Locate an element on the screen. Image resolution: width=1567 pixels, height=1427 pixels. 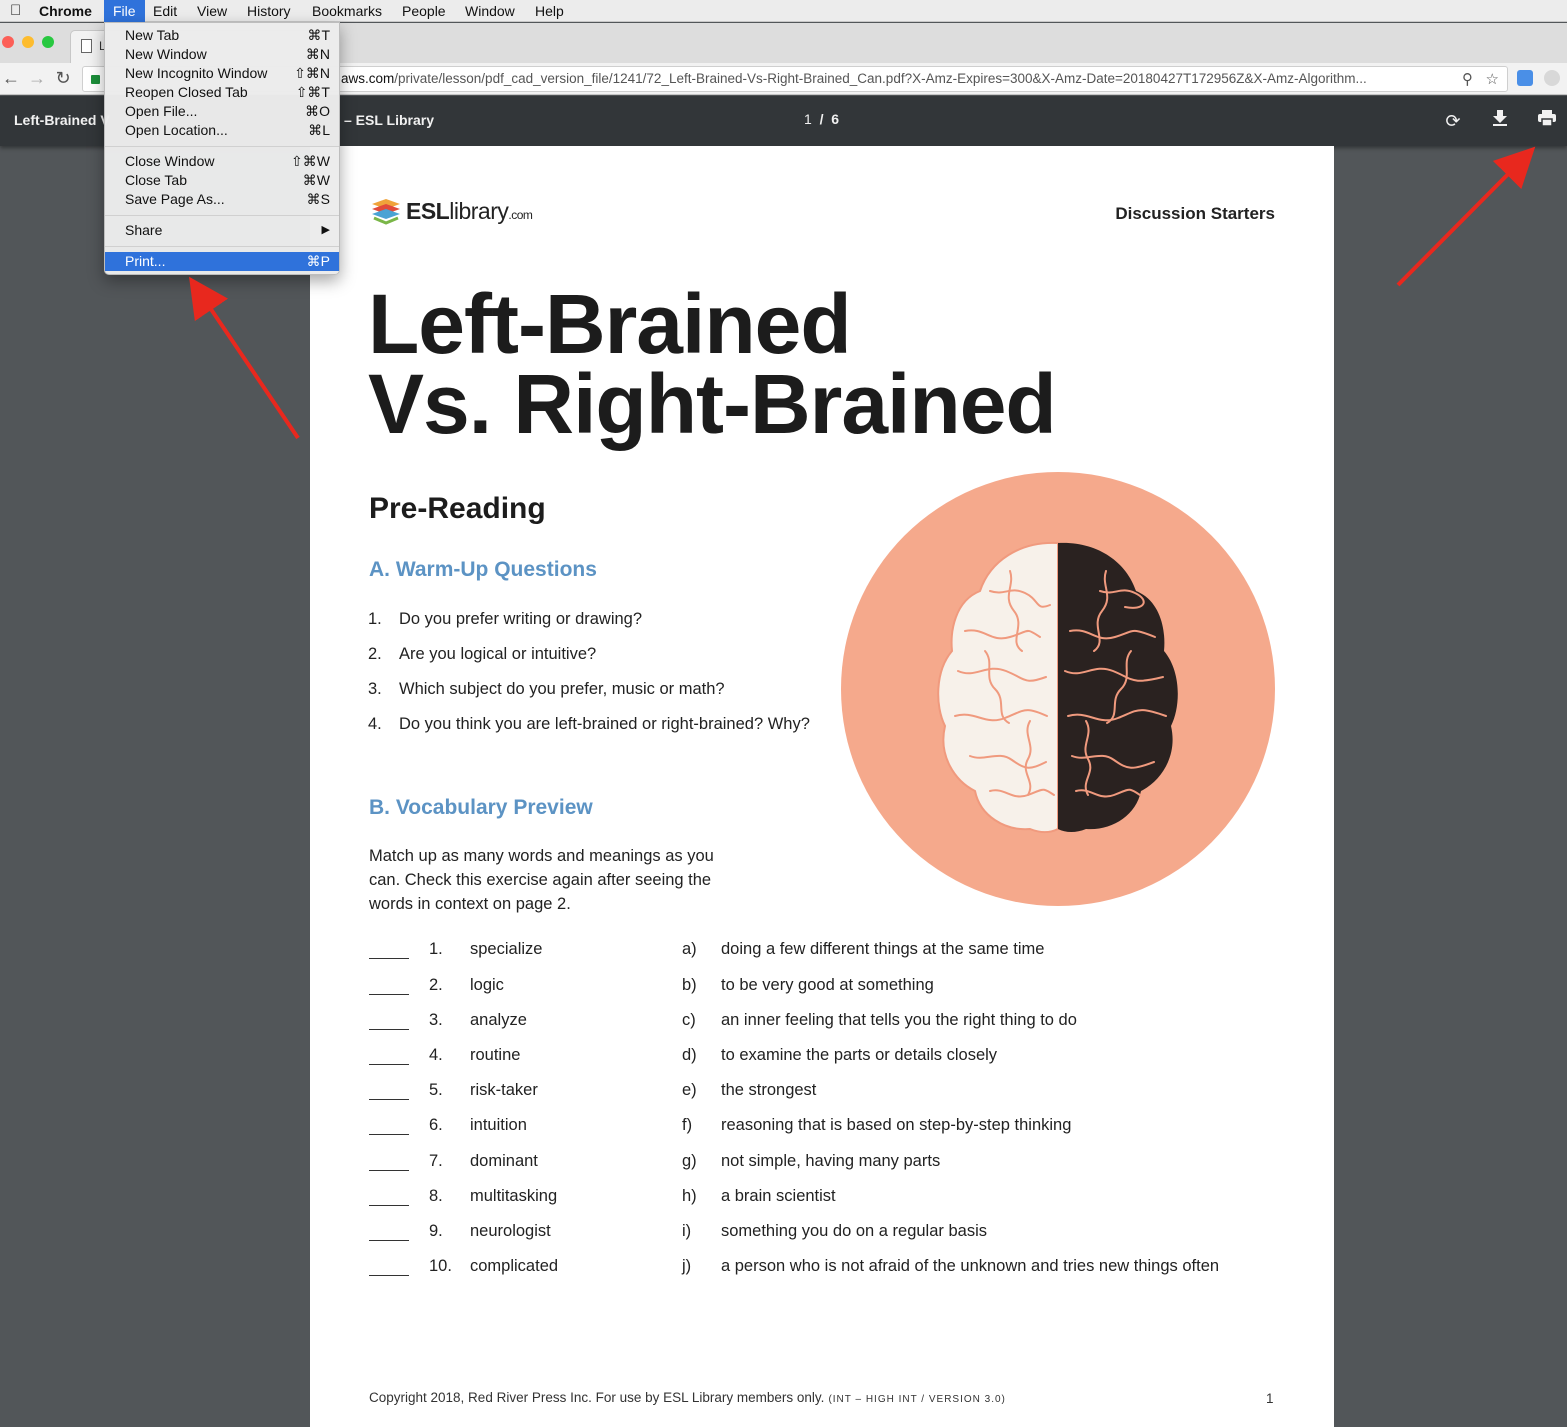
submenu-arrow-icon: ▶ is located at coordinates (325, 230).